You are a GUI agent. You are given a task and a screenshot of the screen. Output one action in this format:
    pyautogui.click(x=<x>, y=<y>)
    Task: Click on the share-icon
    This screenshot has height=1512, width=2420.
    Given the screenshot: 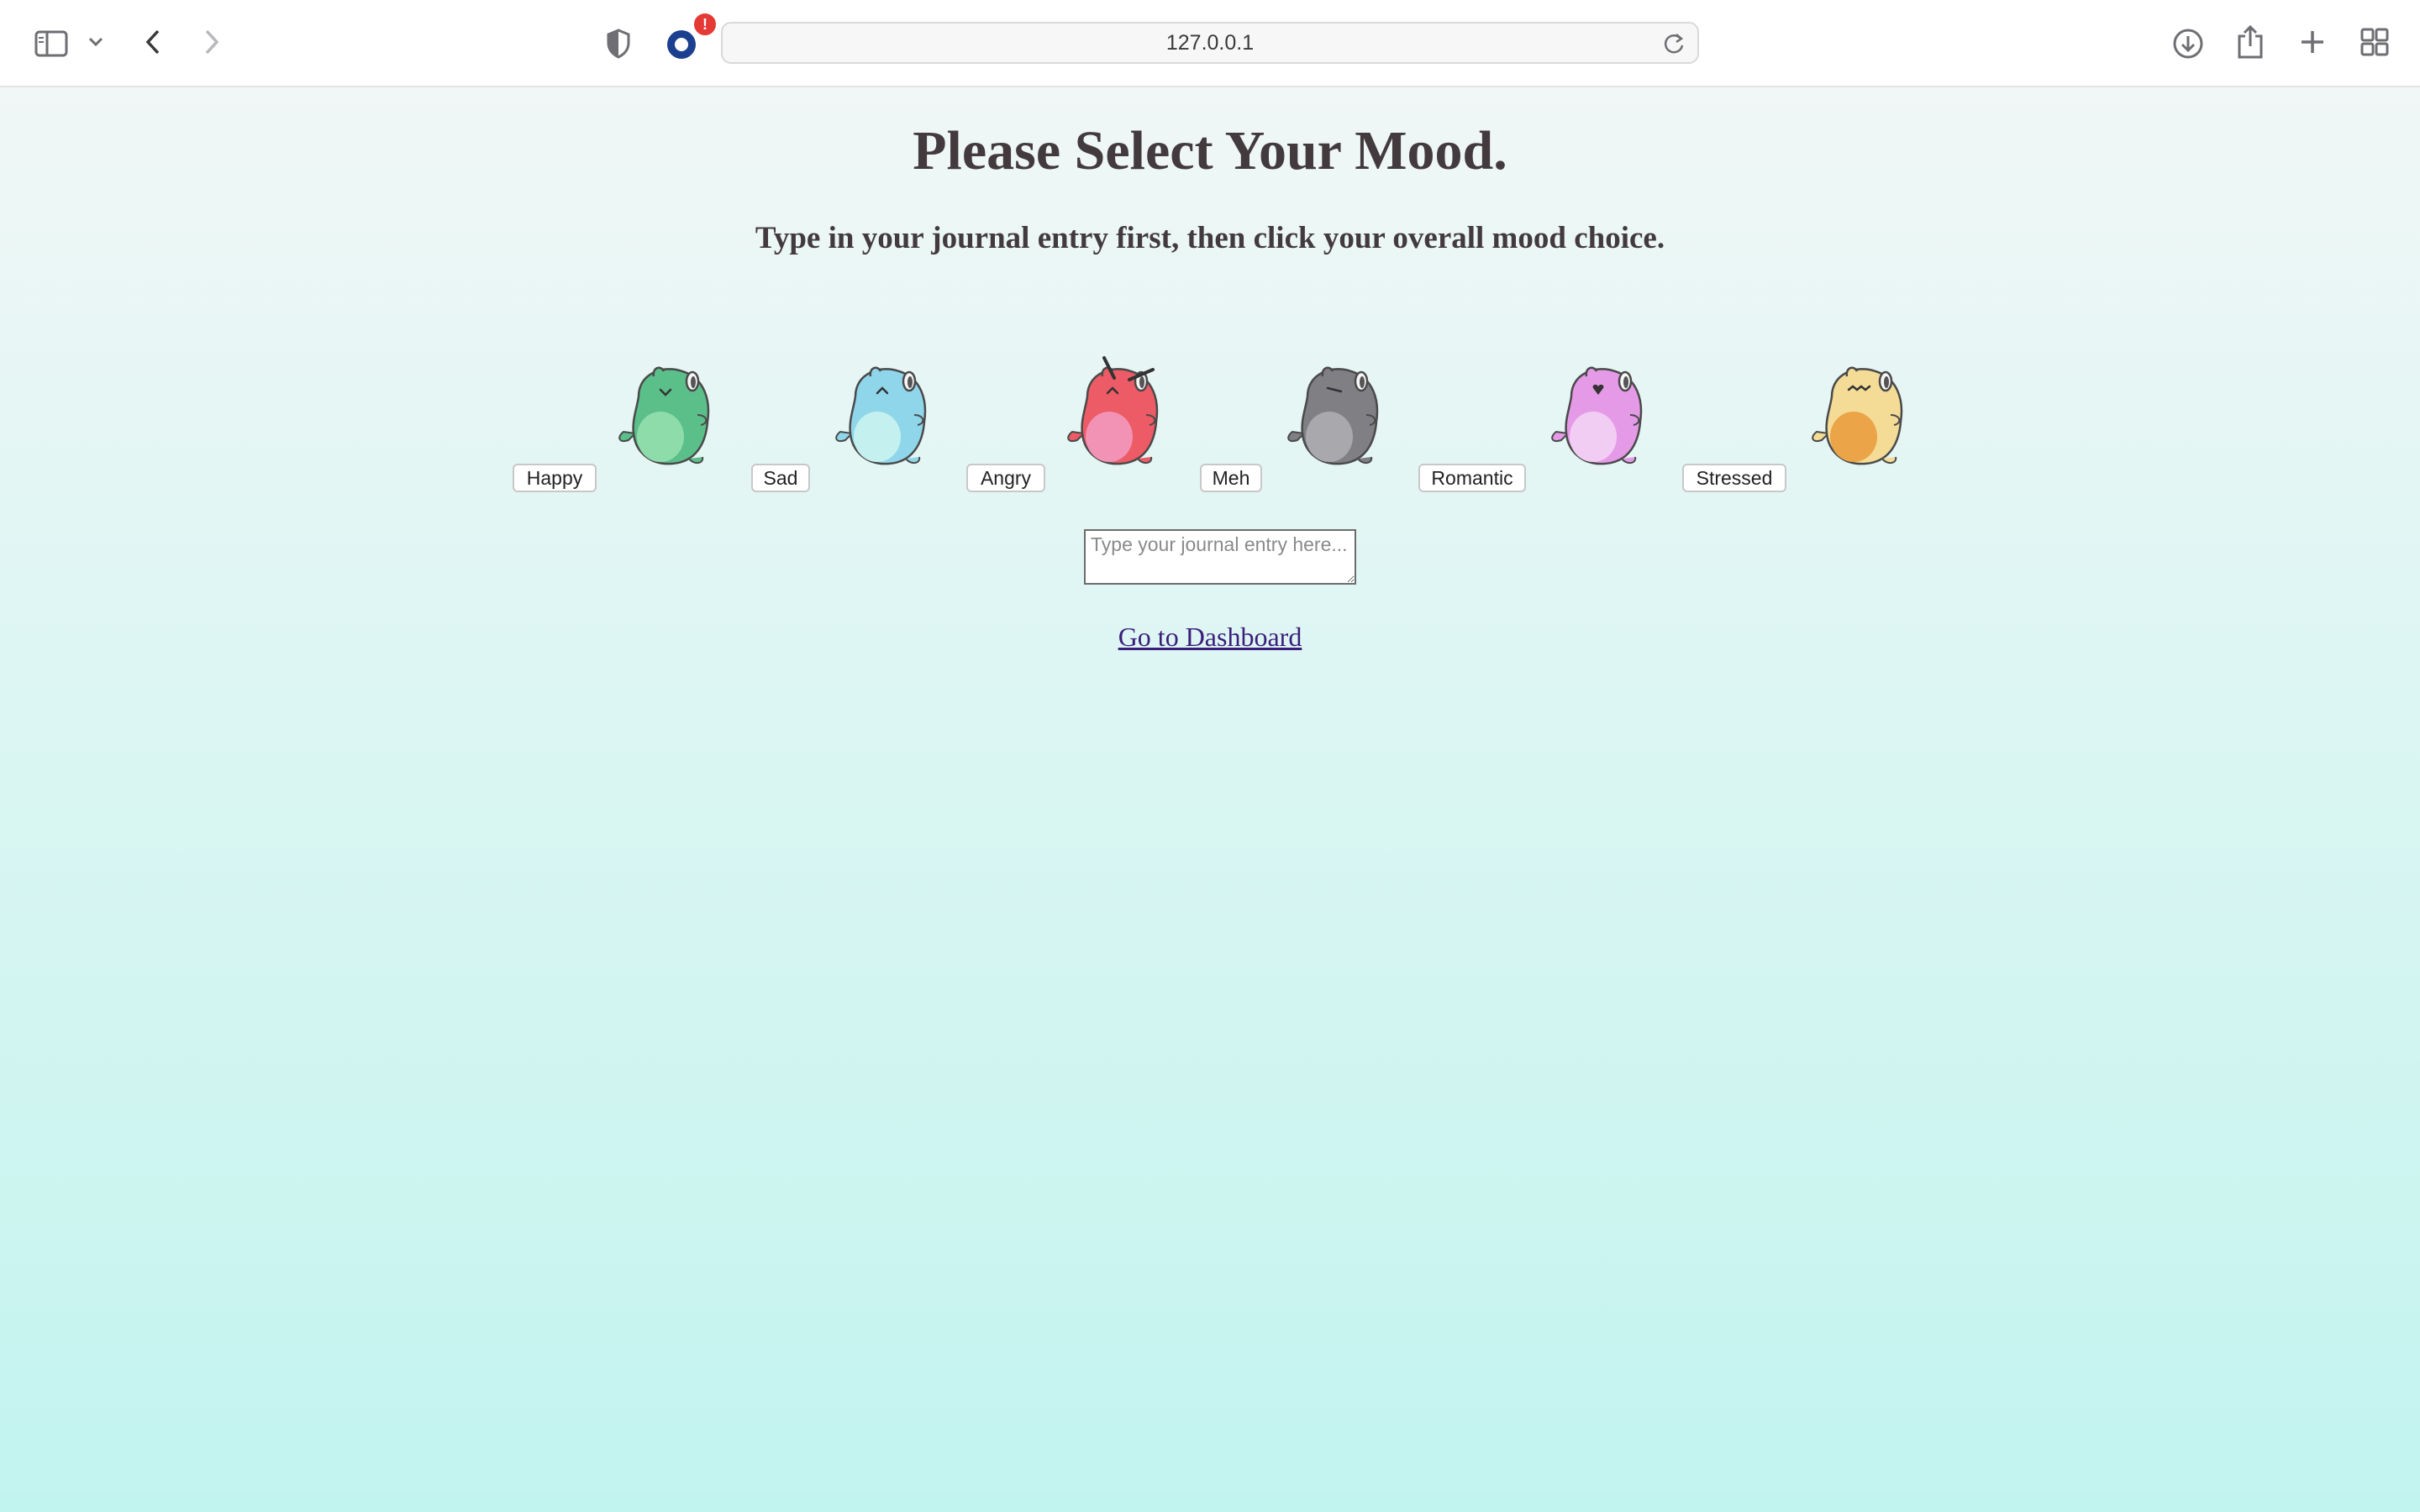 What is the action you would take?
    pyautogui.click(x=2250, y=42)
    